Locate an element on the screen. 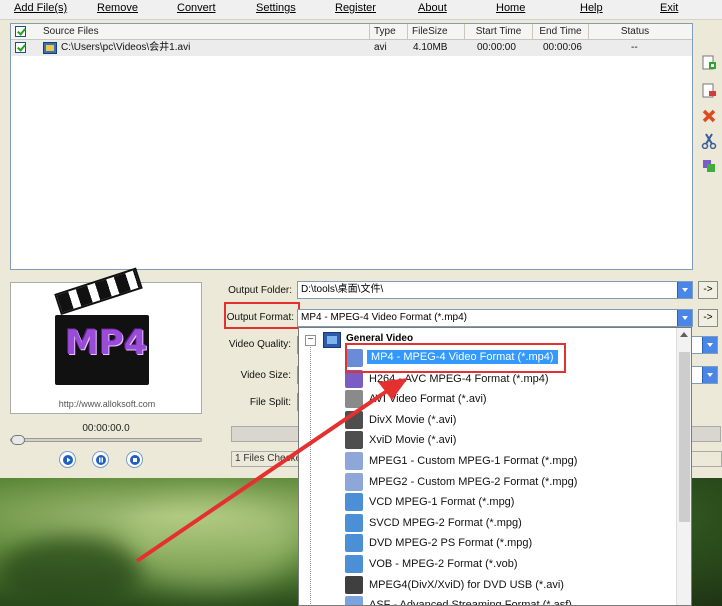 This screenshot has width=722, height=606. output-format-value: MP4 - MPEG-4 Video Format (*.mp4) is located at coordinates (384, 317).